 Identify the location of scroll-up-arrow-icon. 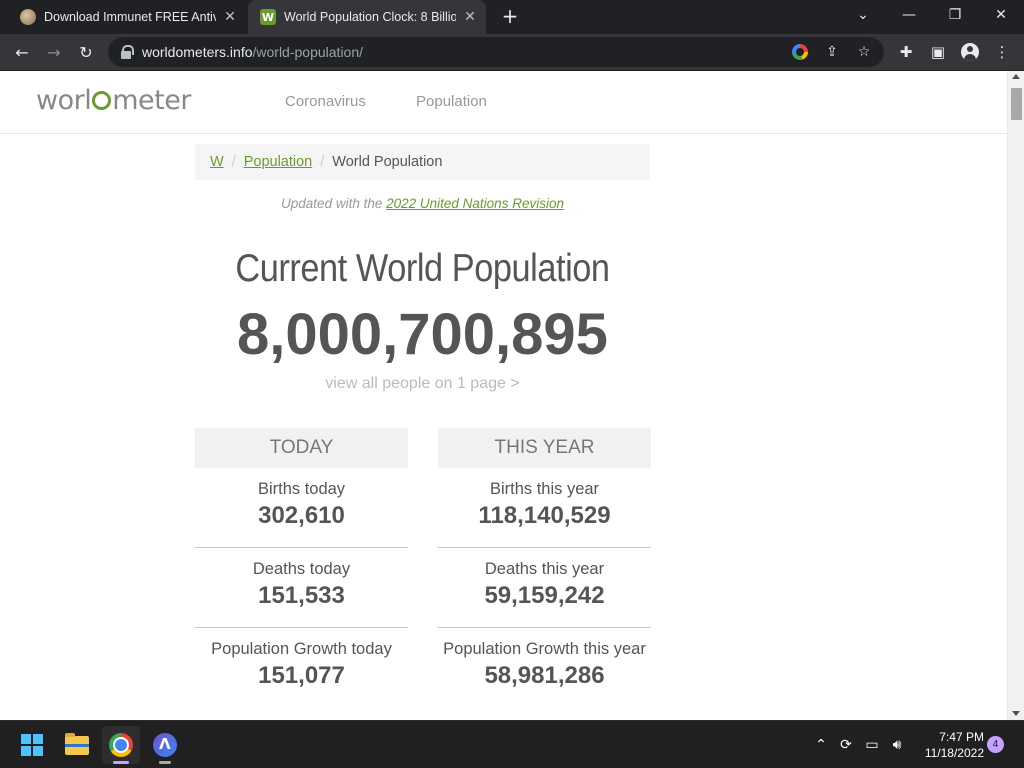
(1016, 76).